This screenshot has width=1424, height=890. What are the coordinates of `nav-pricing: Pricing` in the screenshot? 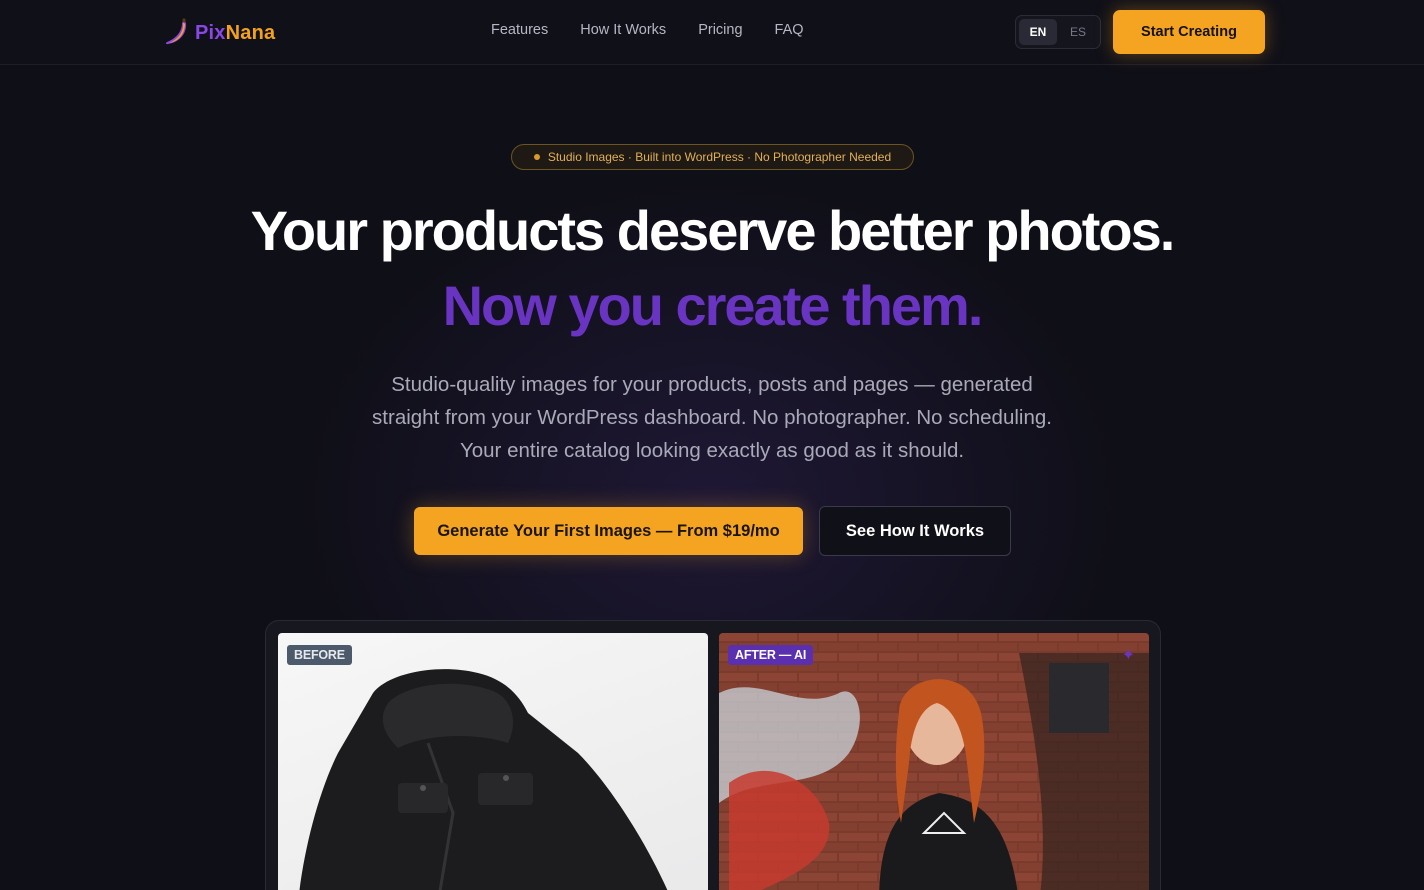 It's located at (720, 33).